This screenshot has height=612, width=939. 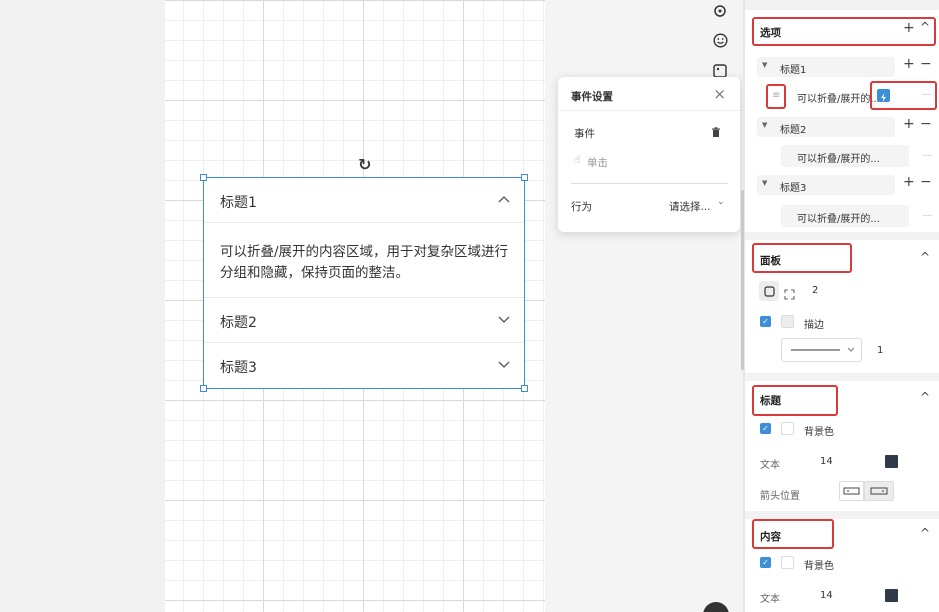 I want to click on option-title: 标题2, so click(x=793, y=130).